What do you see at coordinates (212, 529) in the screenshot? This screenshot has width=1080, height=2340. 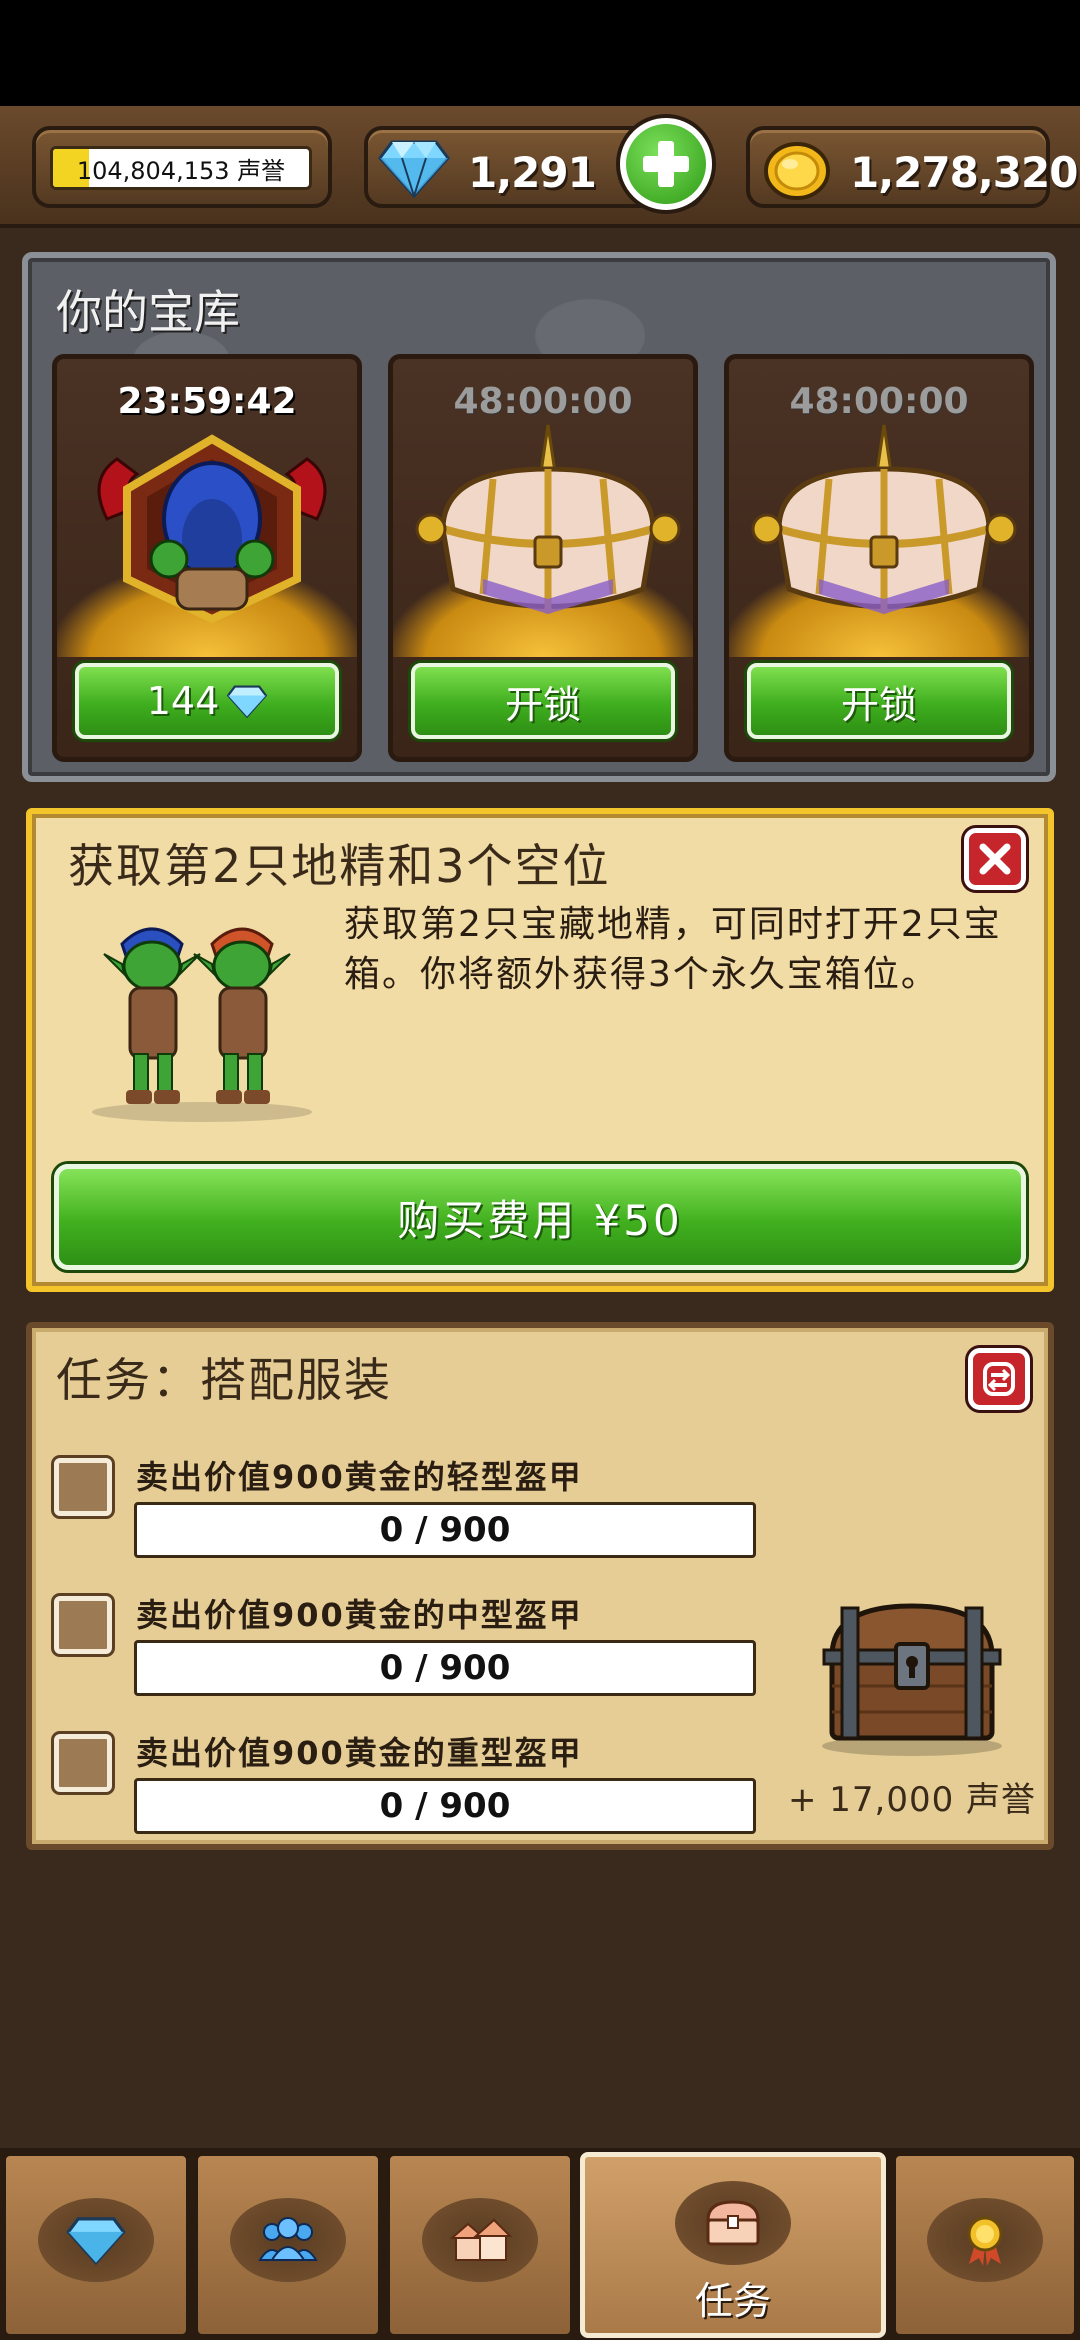 I see `demon-chest-with-goblin-icon` at bounding box center [212, 529].